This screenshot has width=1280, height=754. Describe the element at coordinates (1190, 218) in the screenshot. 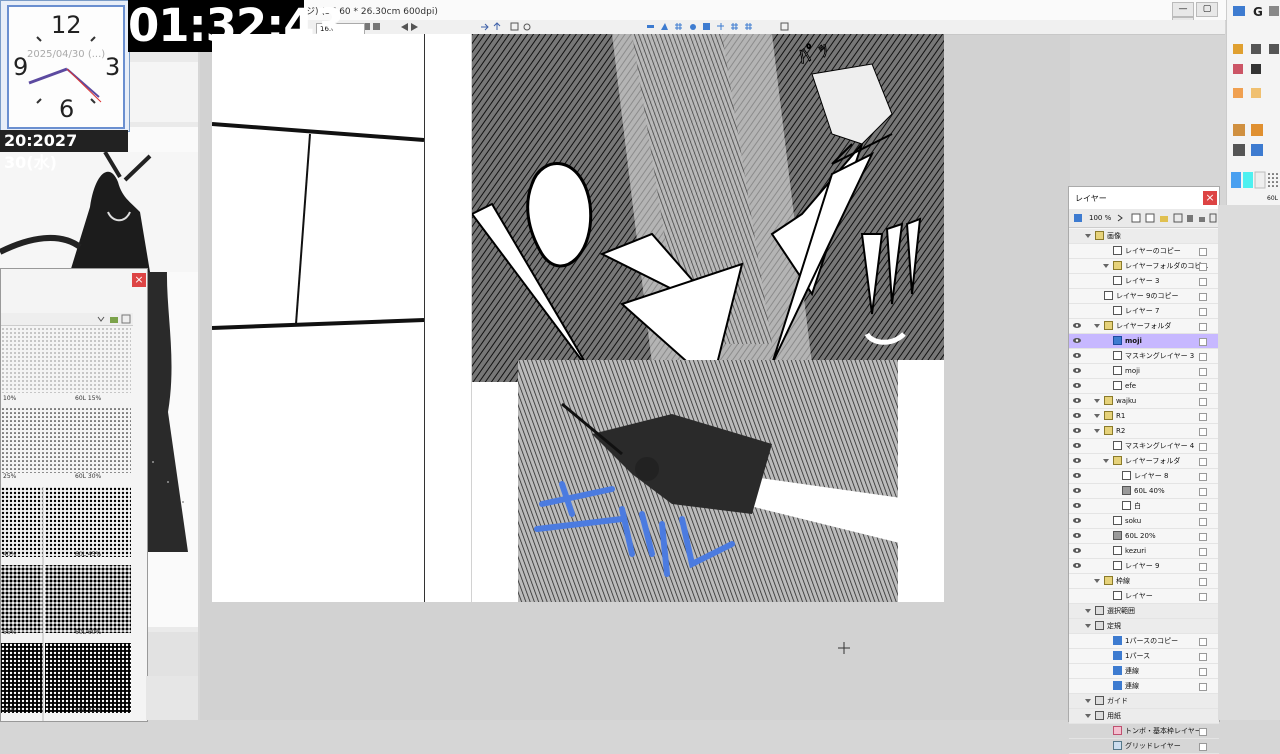

I see `trash-icon` at that location.